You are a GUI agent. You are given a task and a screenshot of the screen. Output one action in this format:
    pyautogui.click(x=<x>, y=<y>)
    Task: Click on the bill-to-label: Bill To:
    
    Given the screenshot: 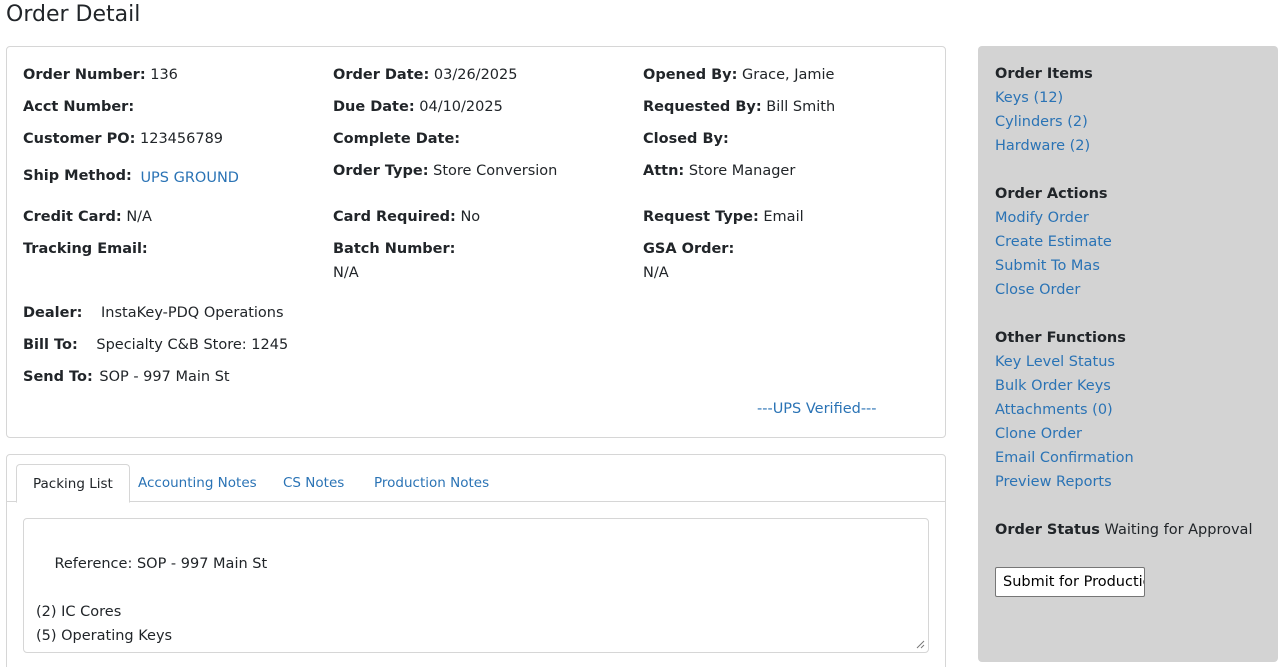 What is the action you would take?
    pyautogui.click(x=50, y=345)
    